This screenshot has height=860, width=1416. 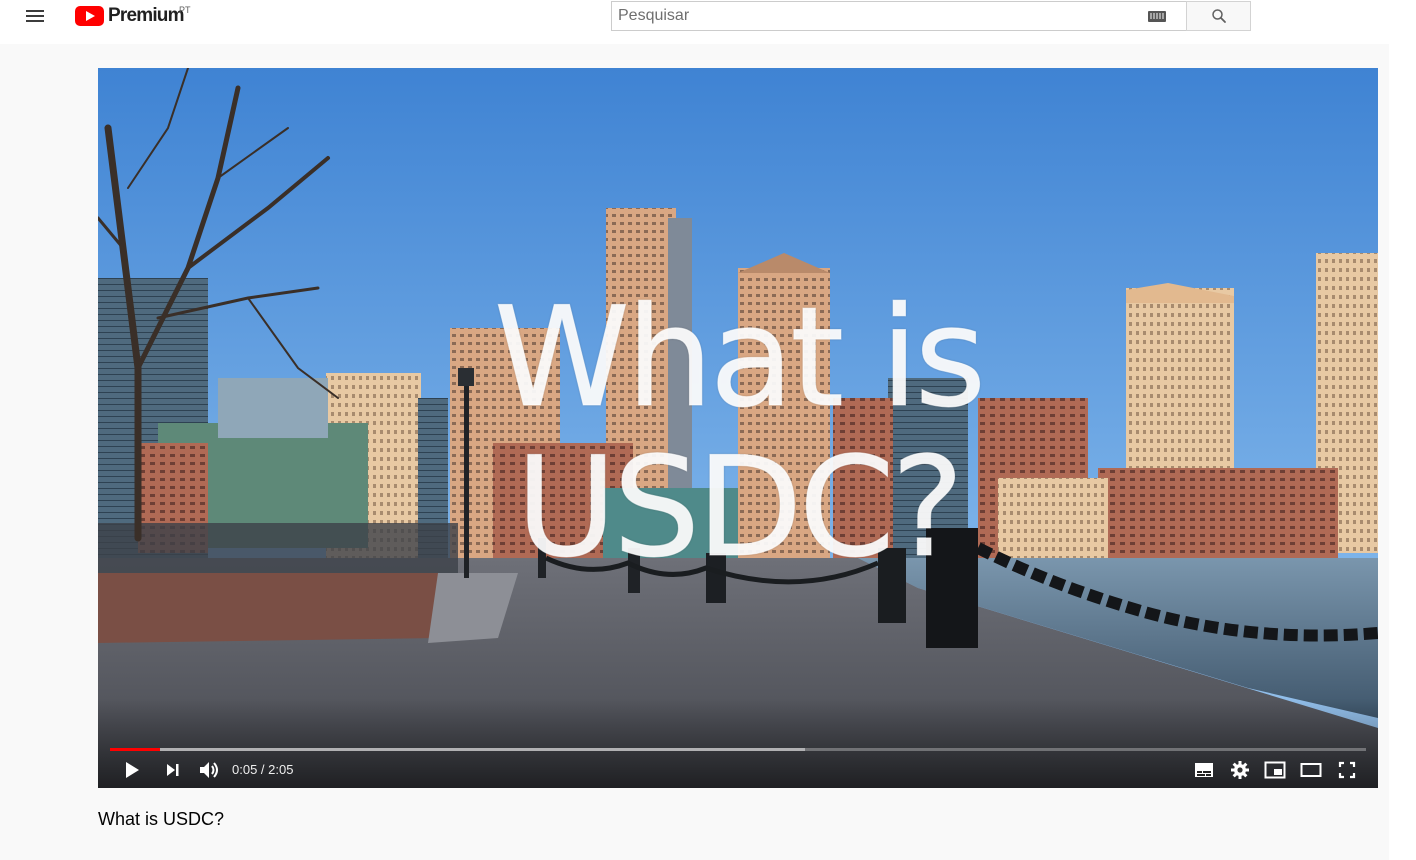 I want to click on search-bar, so click(x=931, y=16).